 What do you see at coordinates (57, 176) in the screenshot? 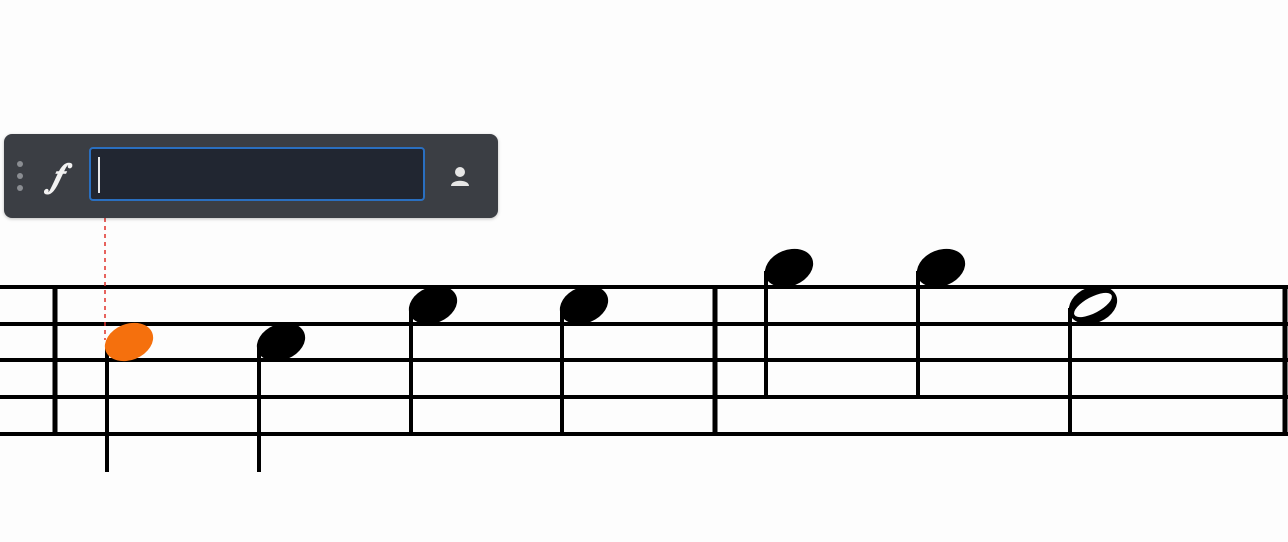
I see `dynamics-forte-icon: 𝆑` at bounding box center [57, 176].